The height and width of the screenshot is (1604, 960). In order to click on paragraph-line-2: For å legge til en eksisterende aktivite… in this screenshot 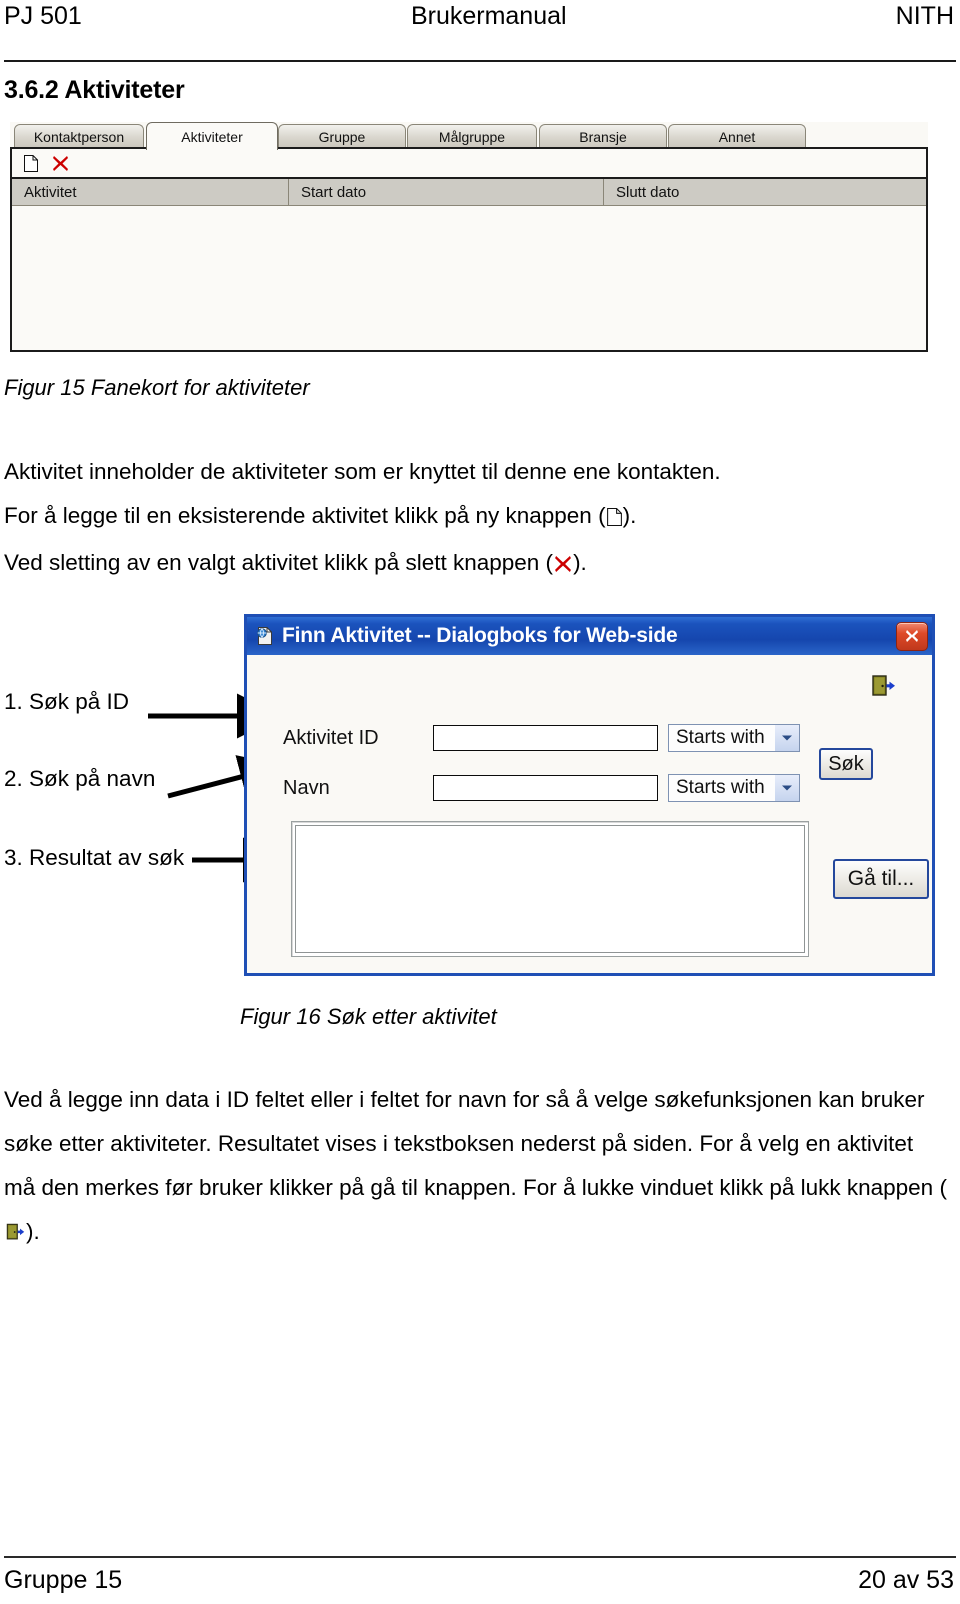, I will do `click(474, 517)`.